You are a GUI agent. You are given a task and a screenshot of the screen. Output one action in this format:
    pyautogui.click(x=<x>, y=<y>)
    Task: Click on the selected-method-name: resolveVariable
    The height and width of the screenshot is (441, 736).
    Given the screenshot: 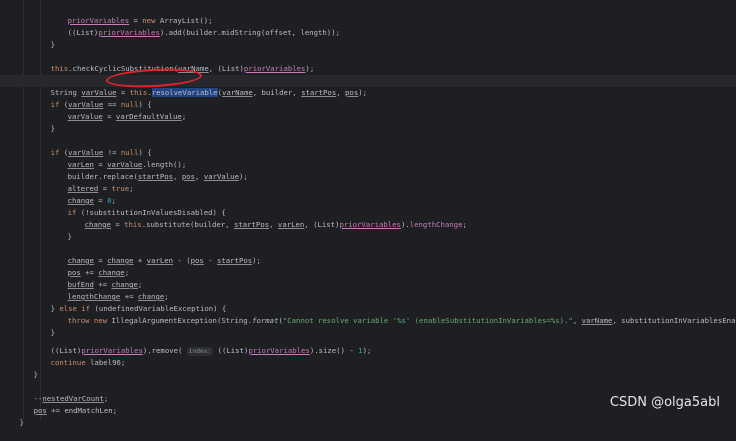 What is the action you would take?
    pyautogui.click(x=184, y=92)
    